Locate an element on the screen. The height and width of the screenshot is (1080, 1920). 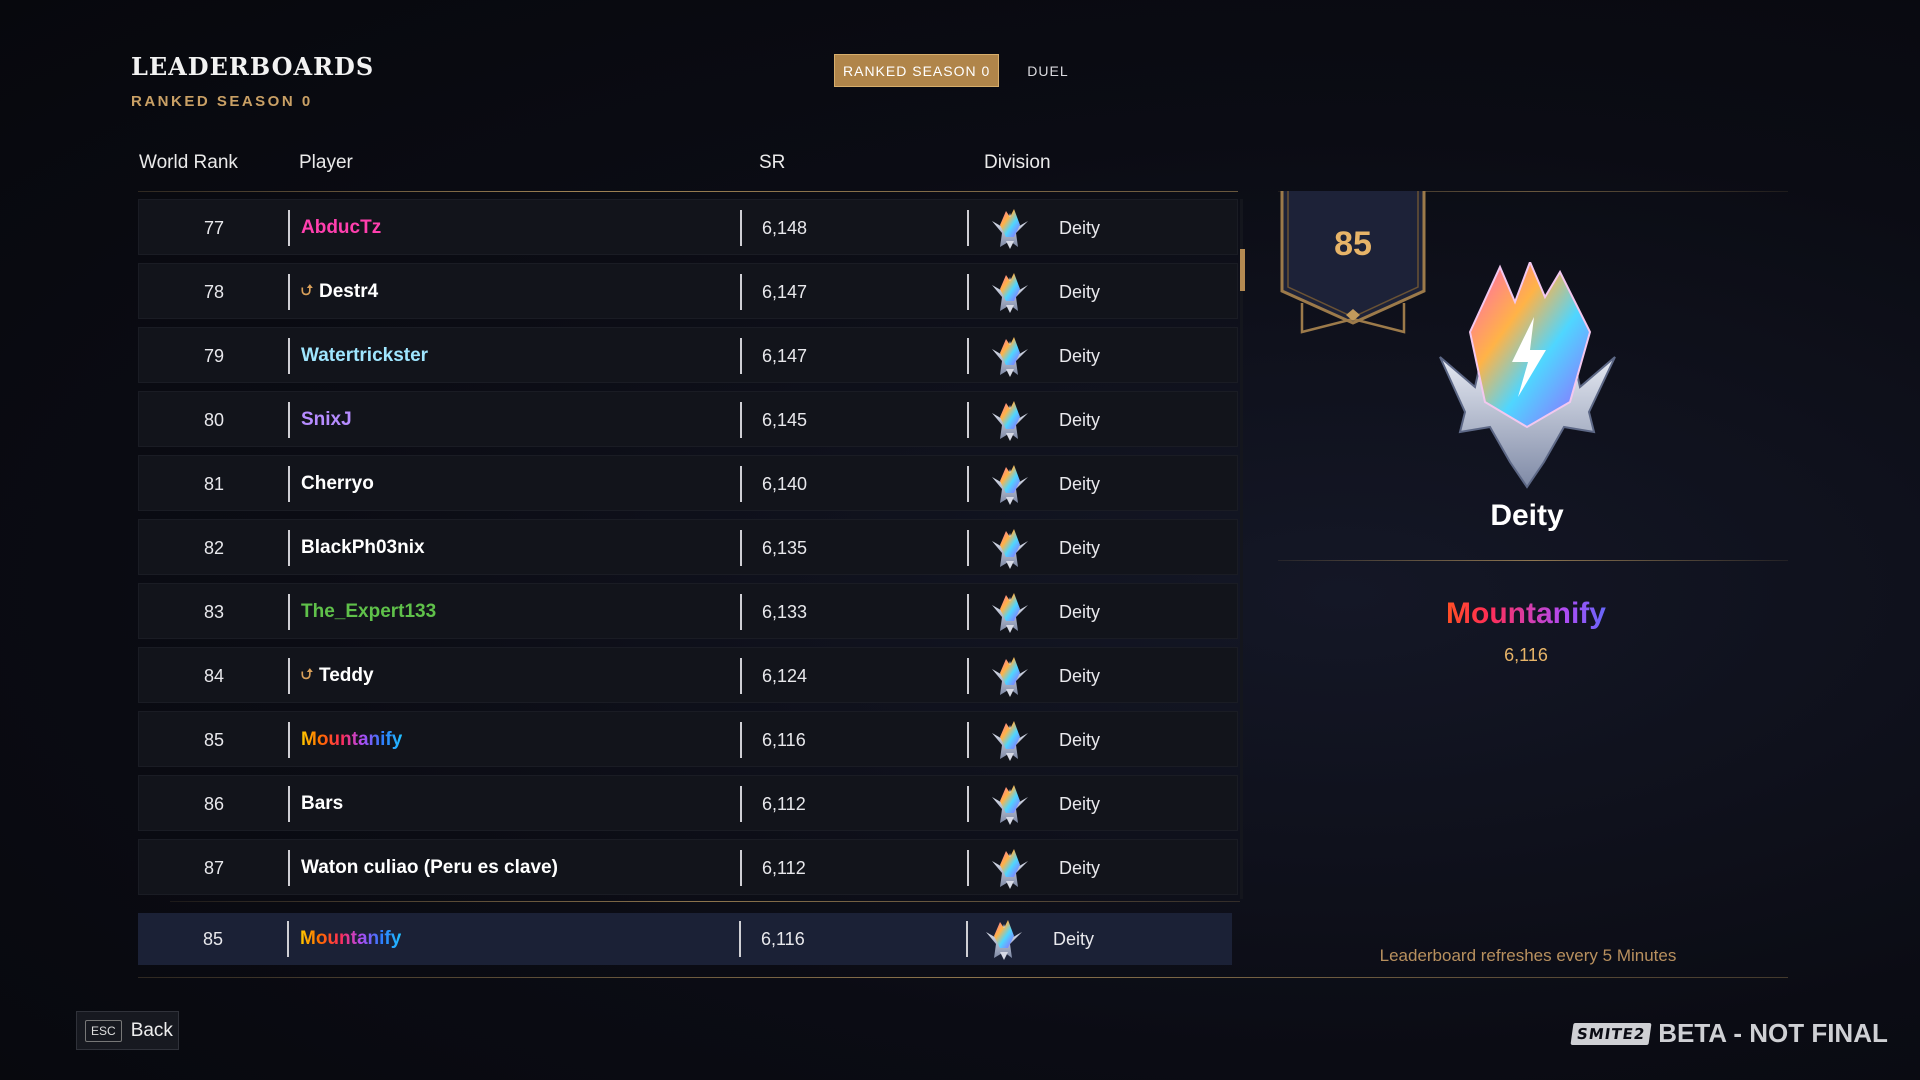
row-sr: 6,116 is located at coordinates (784, 739).